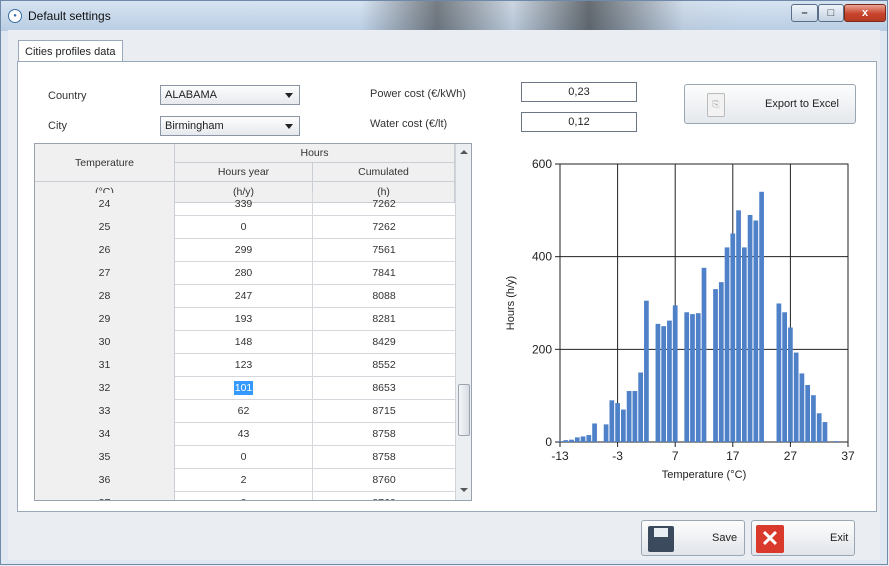  Describe the element at coordinates (105, 480) in the screenshot. I see `temperature-cell: 36` at that location.